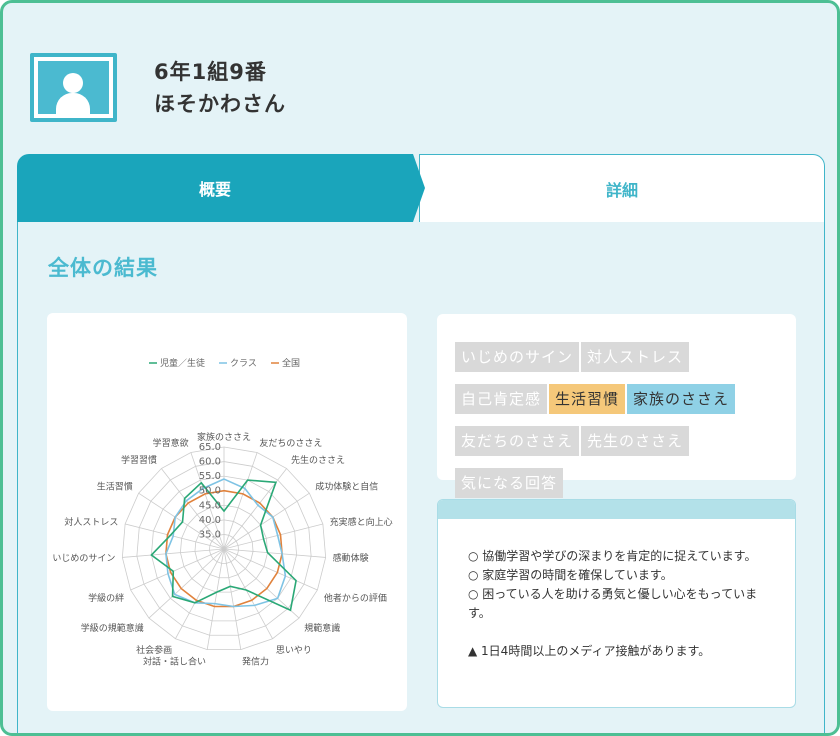 This screenshot has height=736, width=840. I want to click on tab-detail-label: 詳細, so click(621, 190).